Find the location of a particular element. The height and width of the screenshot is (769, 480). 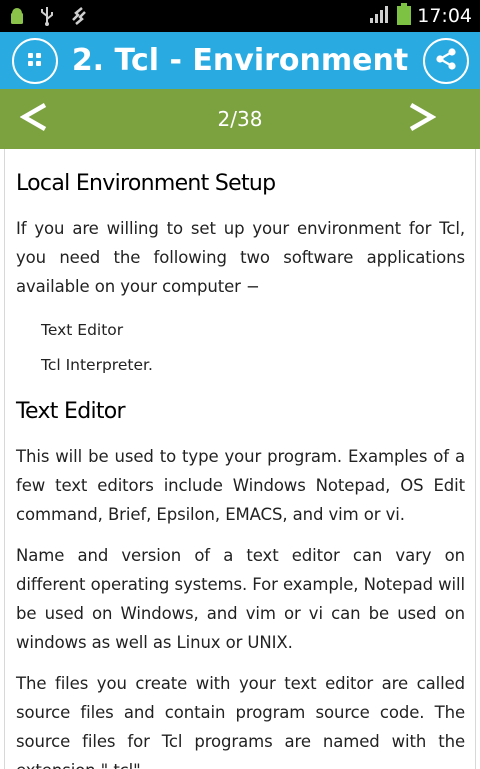

chevron-left-icon is located at coordinates (33, 119).